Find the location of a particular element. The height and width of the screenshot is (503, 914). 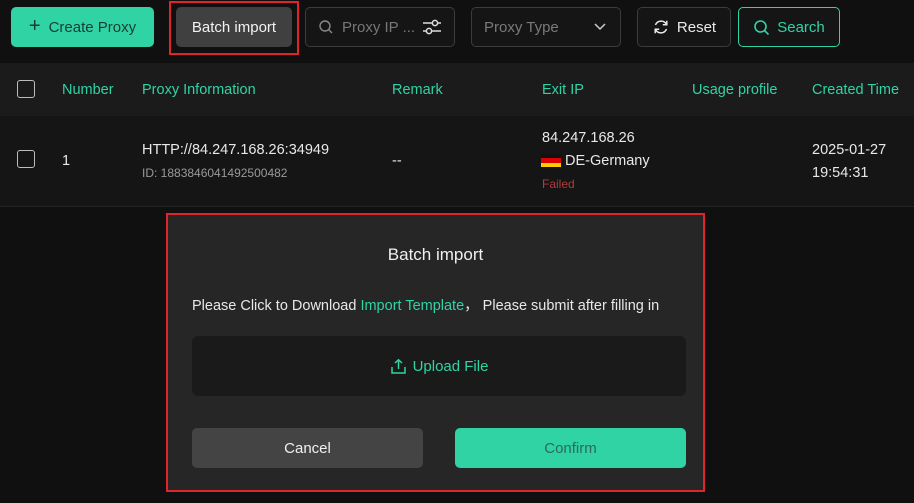

row-number: 1 is located at coordinates (66, 161).